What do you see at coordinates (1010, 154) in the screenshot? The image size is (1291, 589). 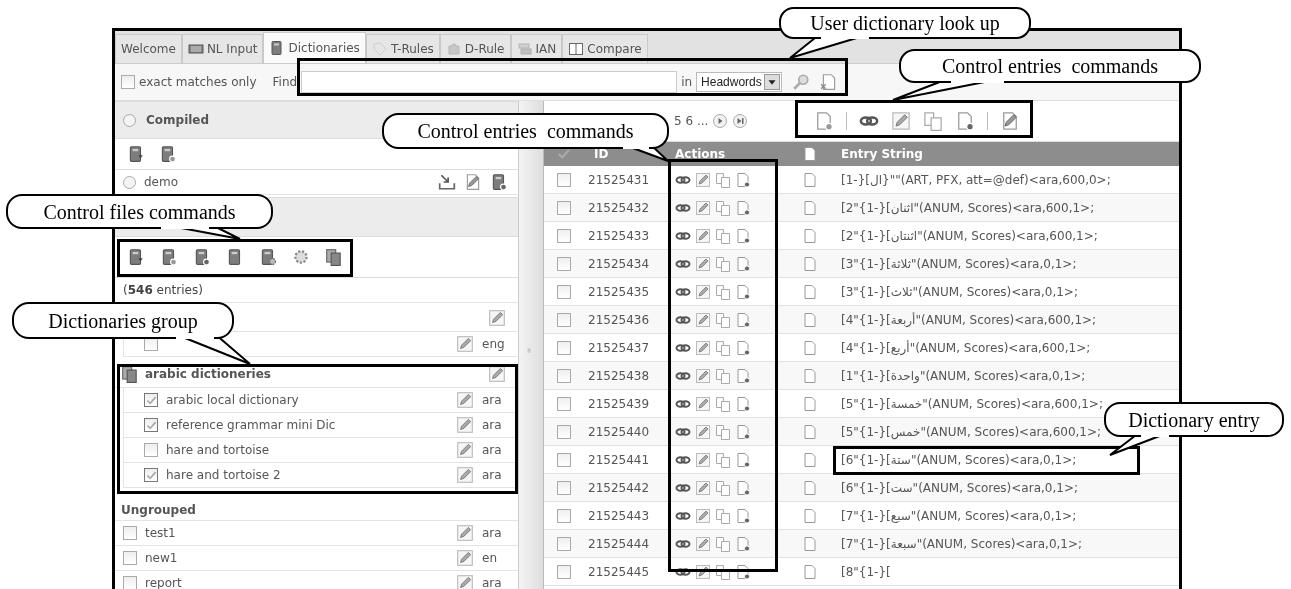 I see `column-header: Entry String` at bounding box center [1010, 154].